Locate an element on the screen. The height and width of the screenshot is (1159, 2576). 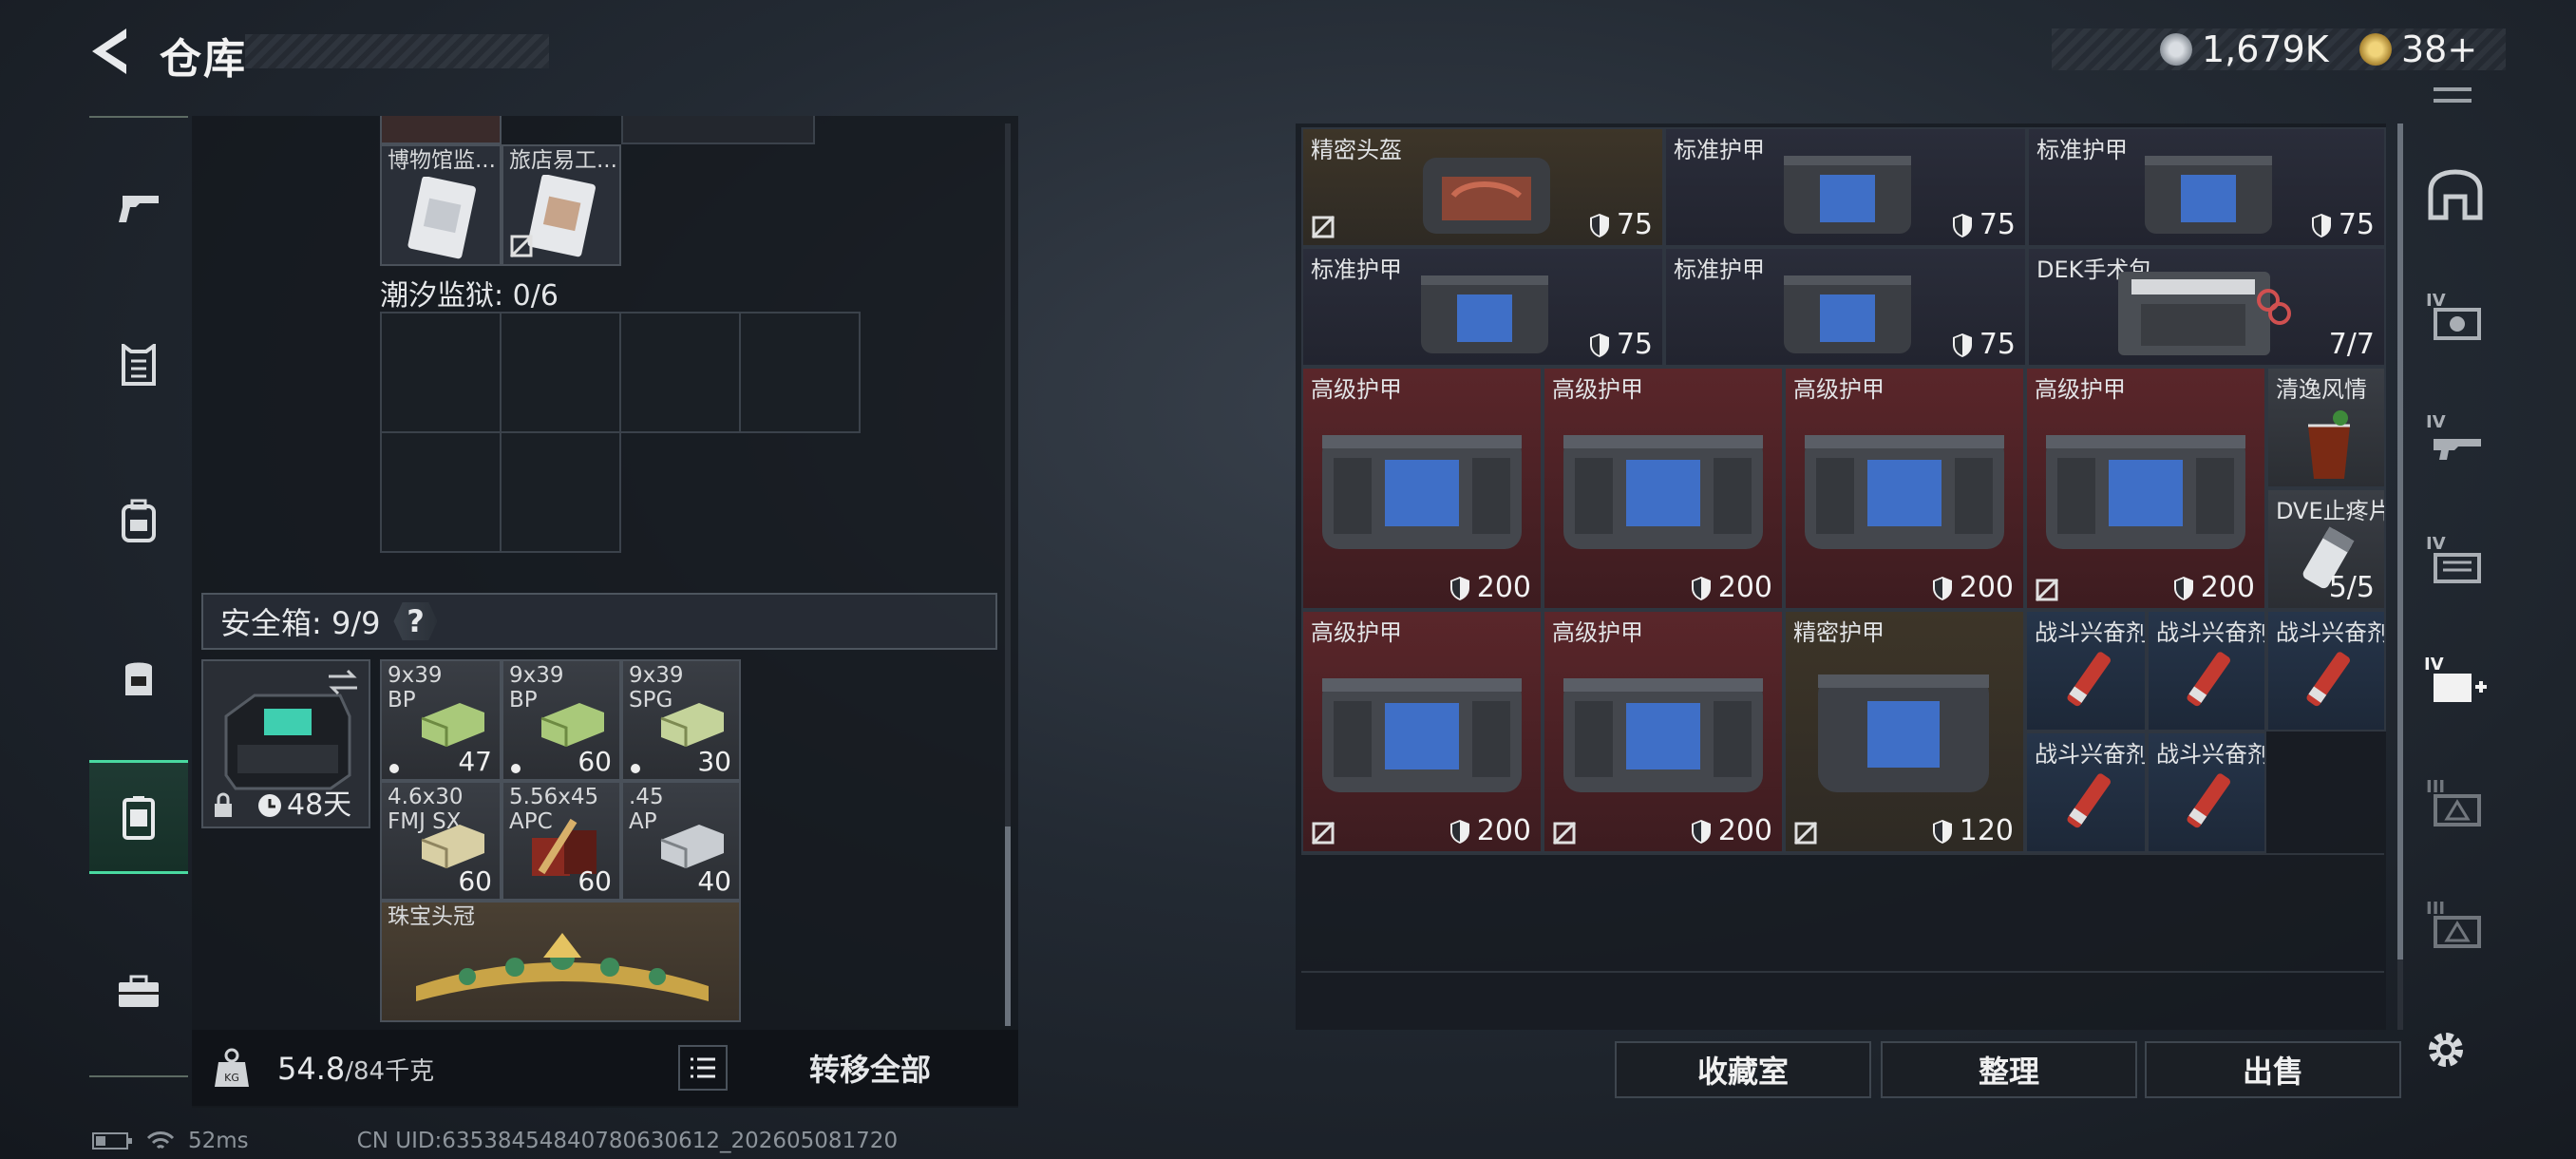
storage-tab-iv-plus: IV is located at coordinates (2455, 681).